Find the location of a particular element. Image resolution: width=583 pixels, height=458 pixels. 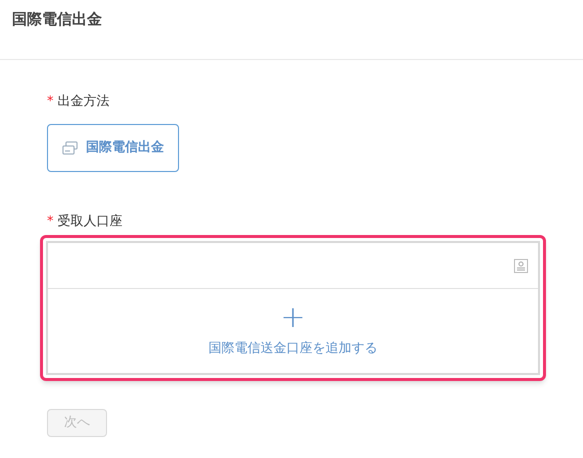

contact-card-icon is located at coordinates (521, 265).